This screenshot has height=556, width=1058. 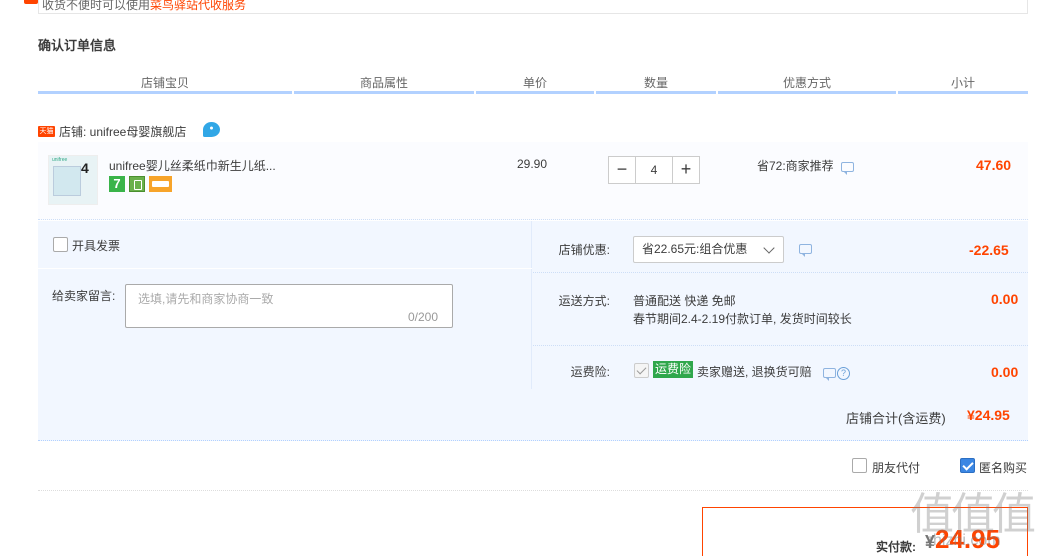 I want to click on insurance-amount: 0.00, so click(x=1005, y=372).